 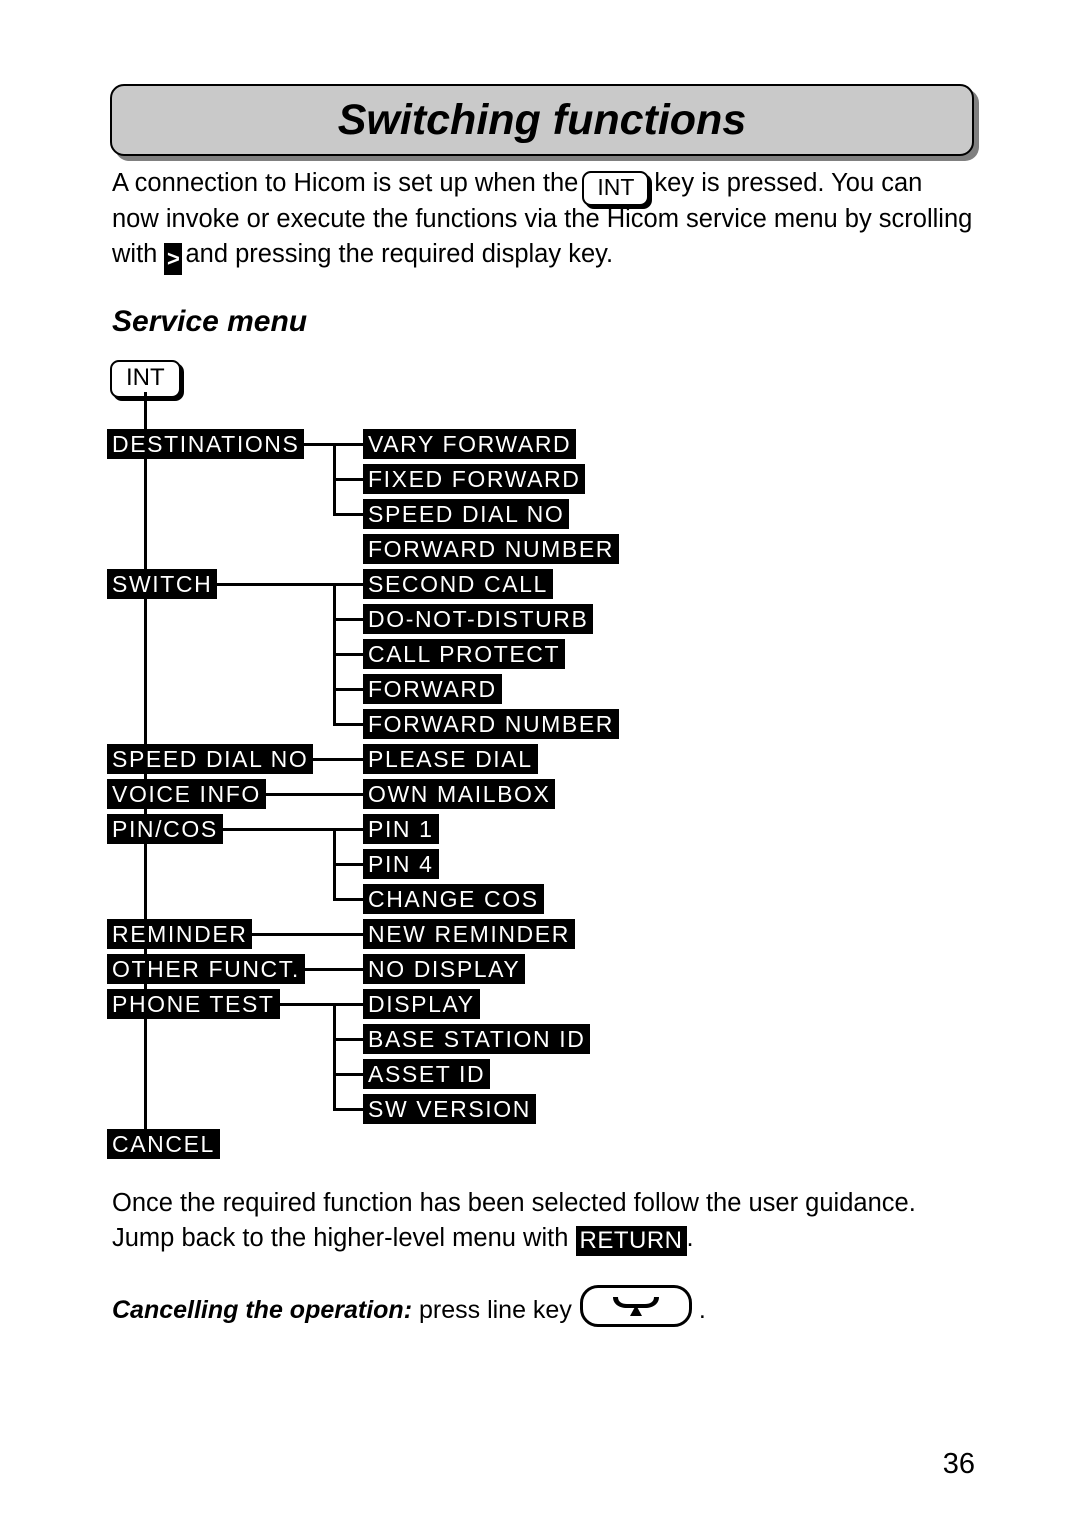 What do you see at coordinates (432, 689) in the screenshot?
I see `menu-node-forward: FORWARD` at bounding box center [432, 689].